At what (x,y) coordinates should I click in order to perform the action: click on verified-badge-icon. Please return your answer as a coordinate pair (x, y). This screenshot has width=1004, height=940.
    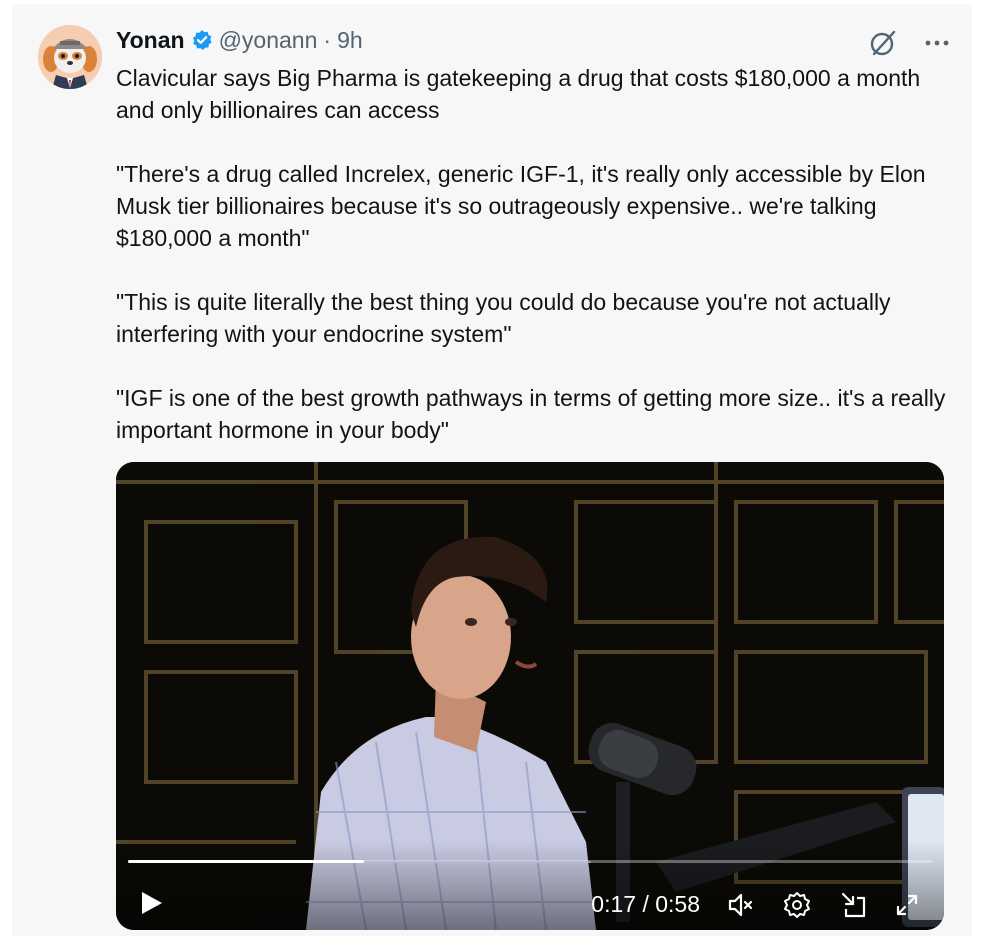
    Looking at the image, I should click on (202, 40).